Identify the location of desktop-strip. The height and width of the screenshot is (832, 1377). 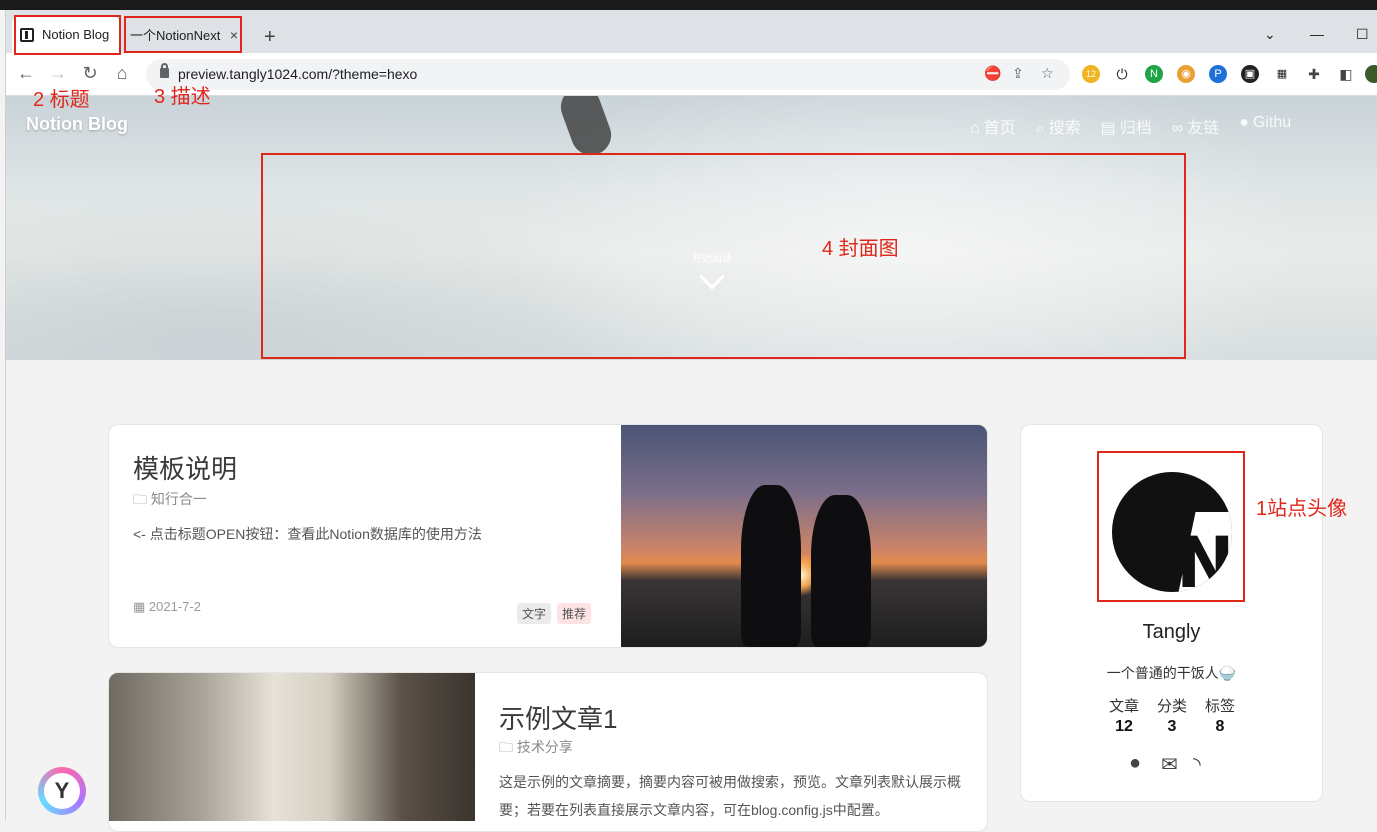
(688, 5).